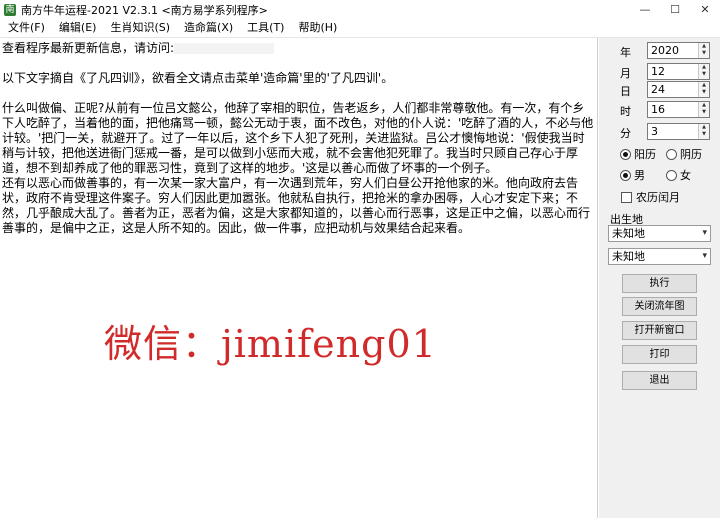 This screenshot has width=720, height=518. I want to click on birthplace-select-1: 未知地 ▾, so click(659, 233).